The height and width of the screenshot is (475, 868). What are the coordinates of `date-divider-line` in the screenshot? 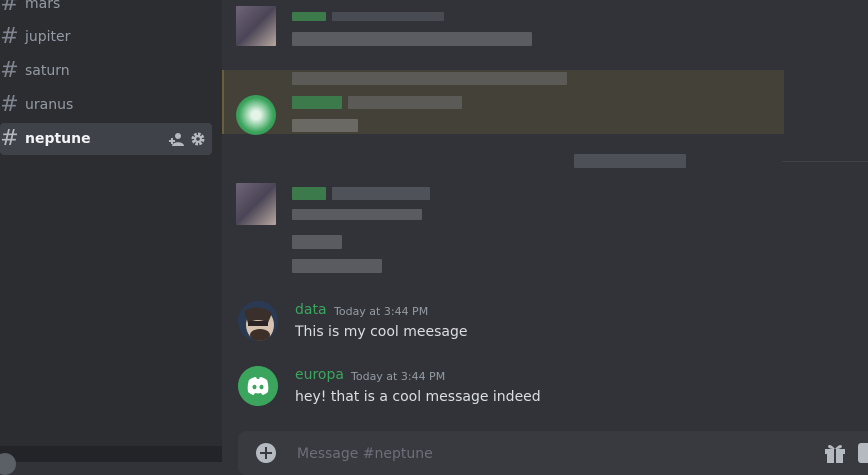 It's located at (825, 161).